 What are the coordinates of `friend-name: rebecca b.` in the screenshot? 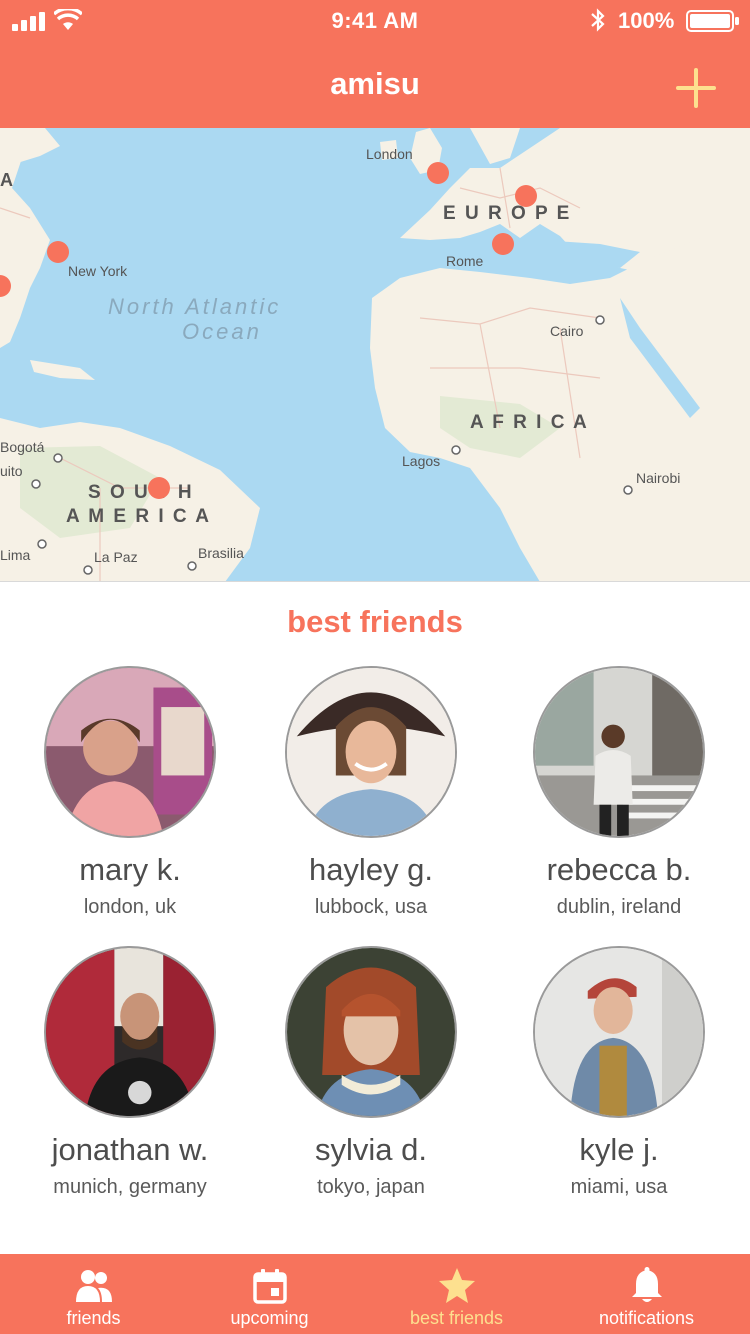 It's located at (619, 869).